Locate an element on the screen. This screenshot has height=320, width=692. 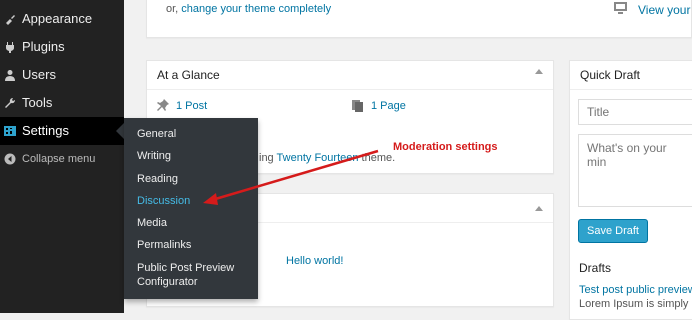
annotation-arrow is located at coordinates (291, 177).